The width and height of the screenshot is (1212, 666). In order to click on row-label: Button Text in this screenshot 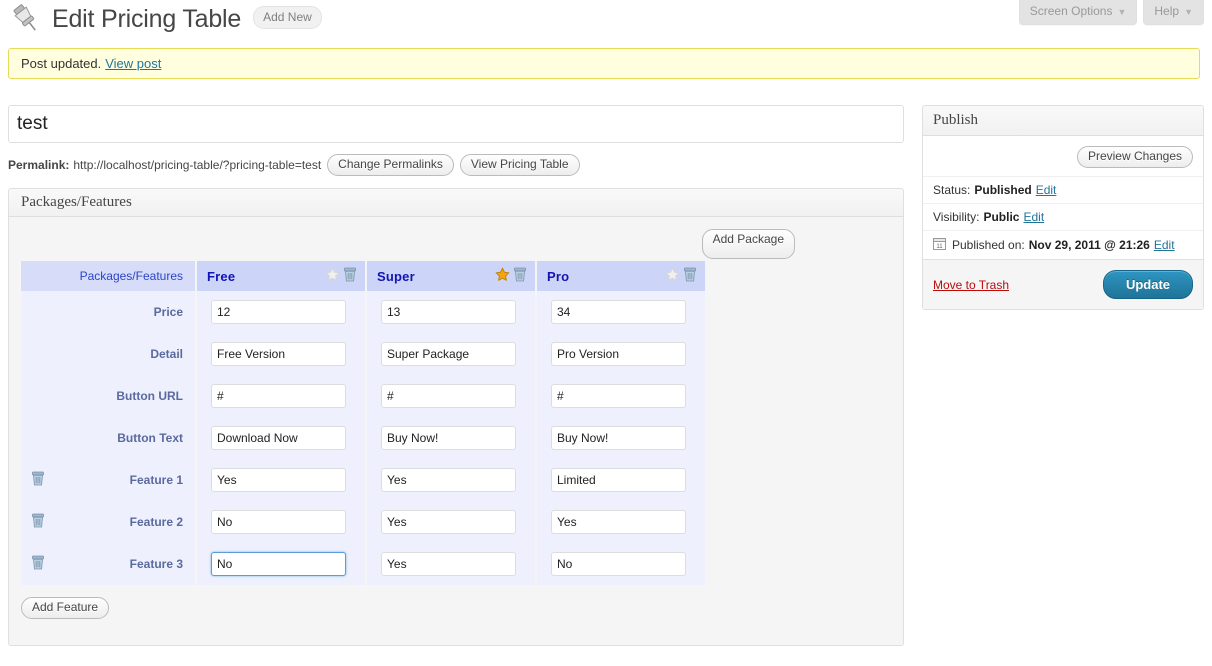, I will do `click(125, 438)`.